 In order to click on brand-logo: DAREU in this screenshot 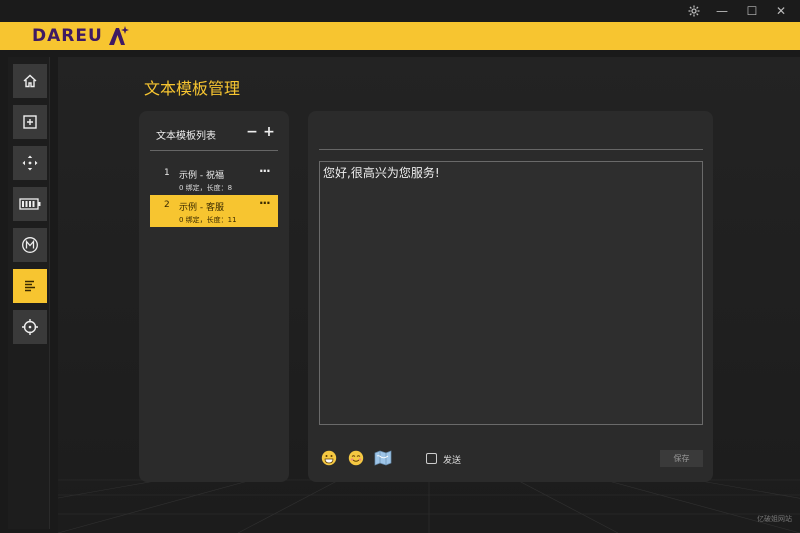, I will do `click(67, 36)`.